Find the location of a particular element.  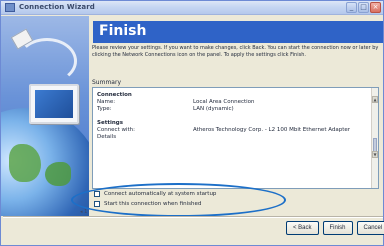

summary-row: Details is located at coordinates (233, 137).